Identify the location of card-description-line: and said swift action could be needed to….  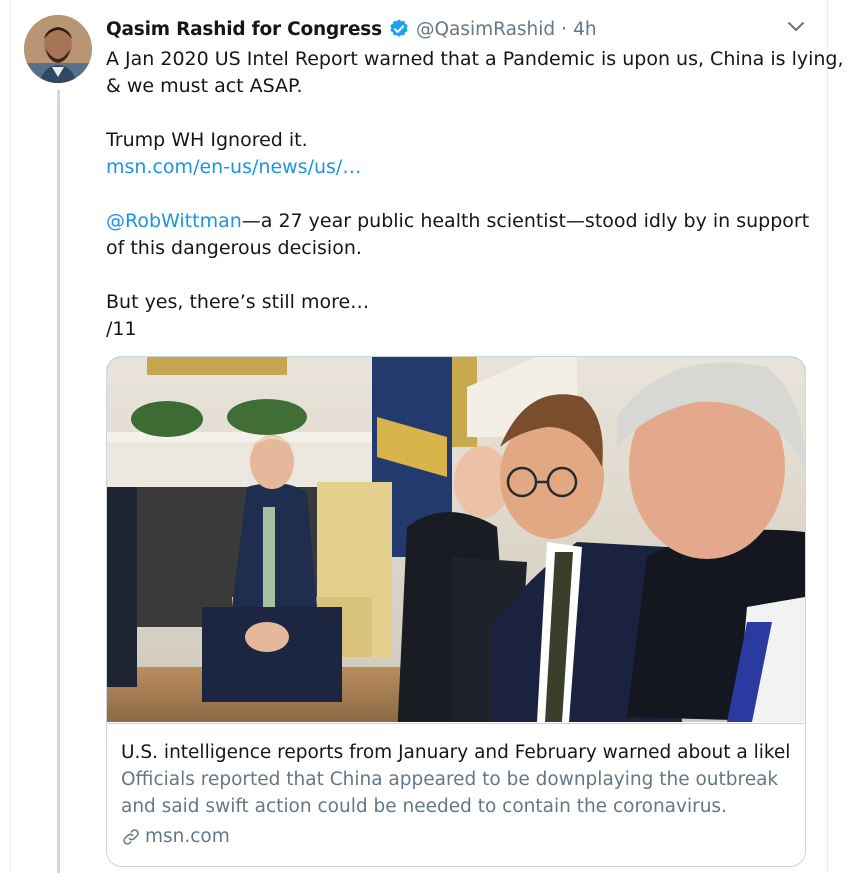
(424, 806).